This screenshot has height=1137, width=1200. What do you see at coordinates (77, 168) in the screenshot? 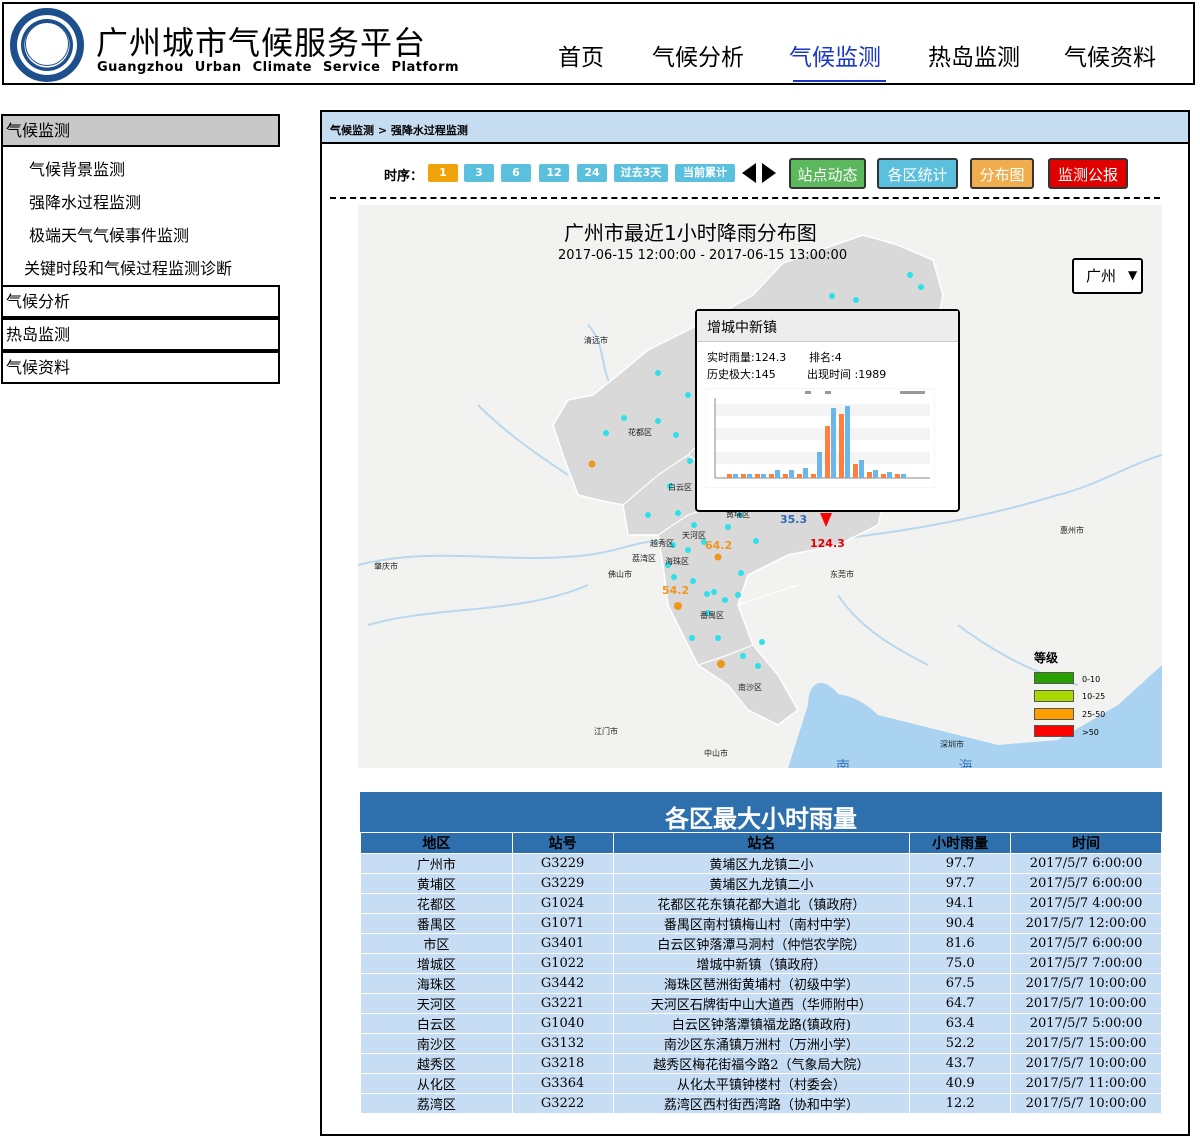
I see `sidebar-item-climate-background: 气候背景监测` at bounding box center [77, 168].